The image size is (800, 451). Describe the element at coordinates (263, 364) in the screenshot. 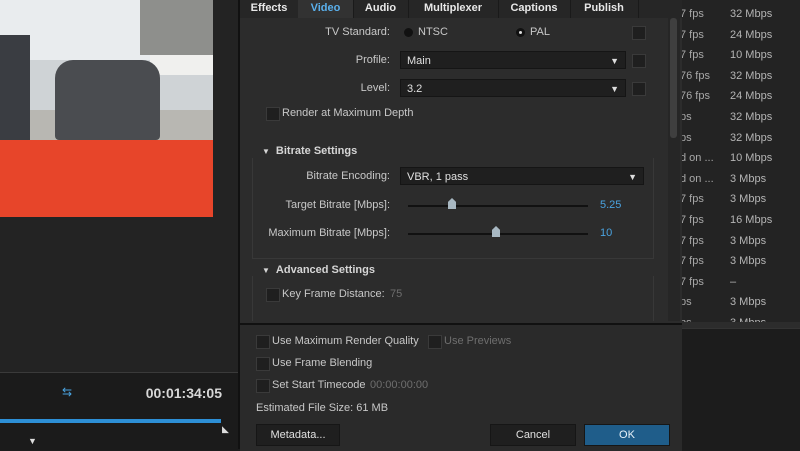

I see `frame-blending-checkbox` at that location.